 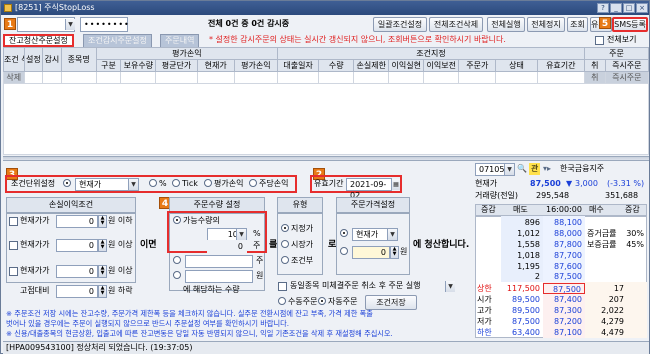 I want to click on minimize-icon: _, so click(x=616, y=8).